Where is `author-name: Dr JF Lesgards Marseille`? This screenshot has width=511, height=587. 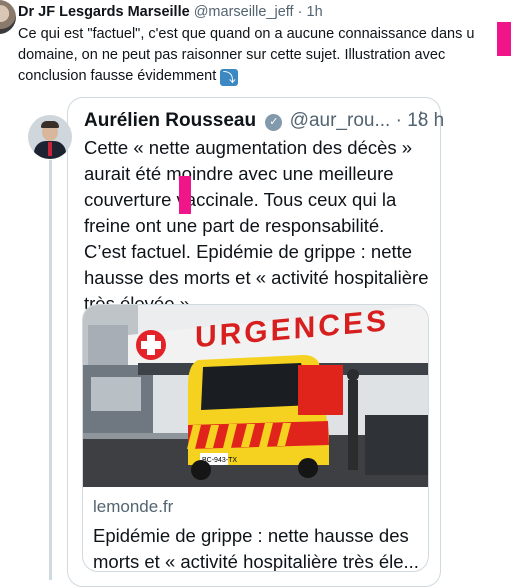
author-name: Dr JF Lesgards Marseille is located at coordinates (104, 12).